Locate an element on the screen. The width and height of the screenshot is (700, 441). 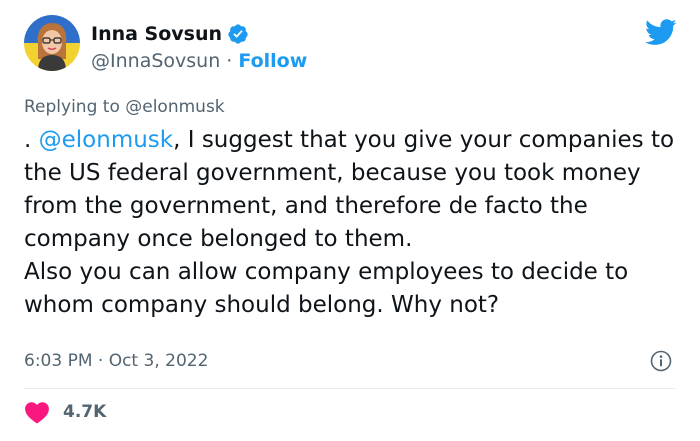
verified-badge-icon is located at coordinates (238, 34).